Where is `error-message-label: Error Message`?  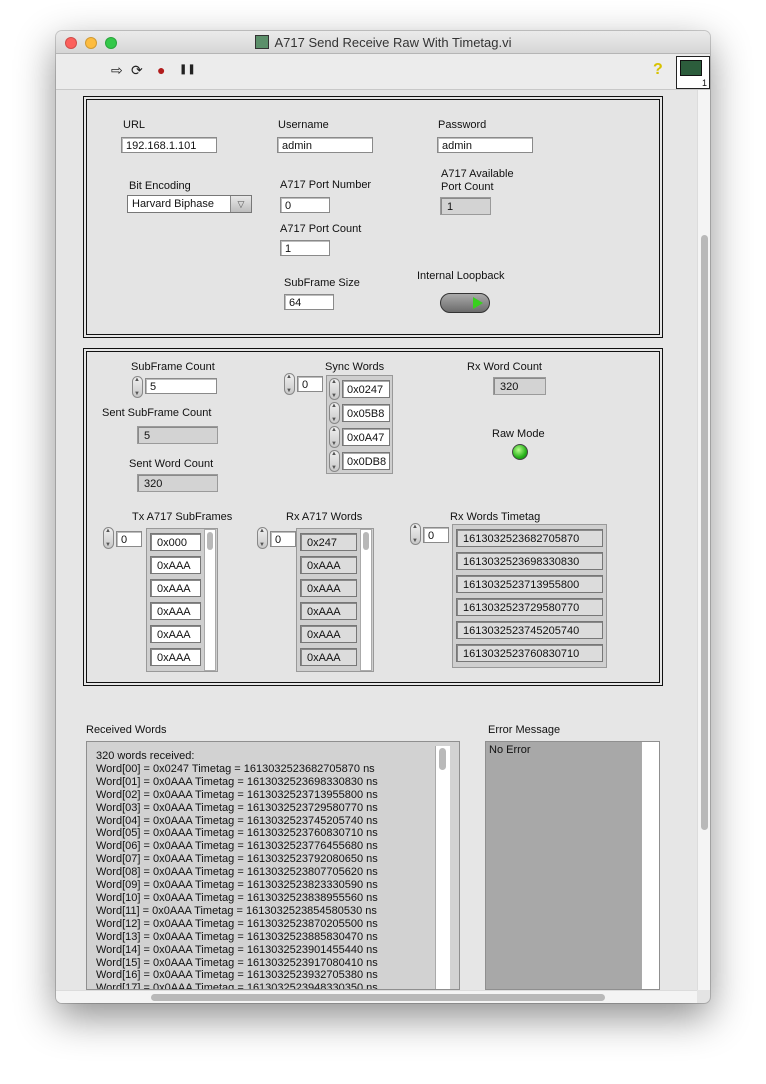
error-message-label: Error Message is located at coordinates (524, 730).